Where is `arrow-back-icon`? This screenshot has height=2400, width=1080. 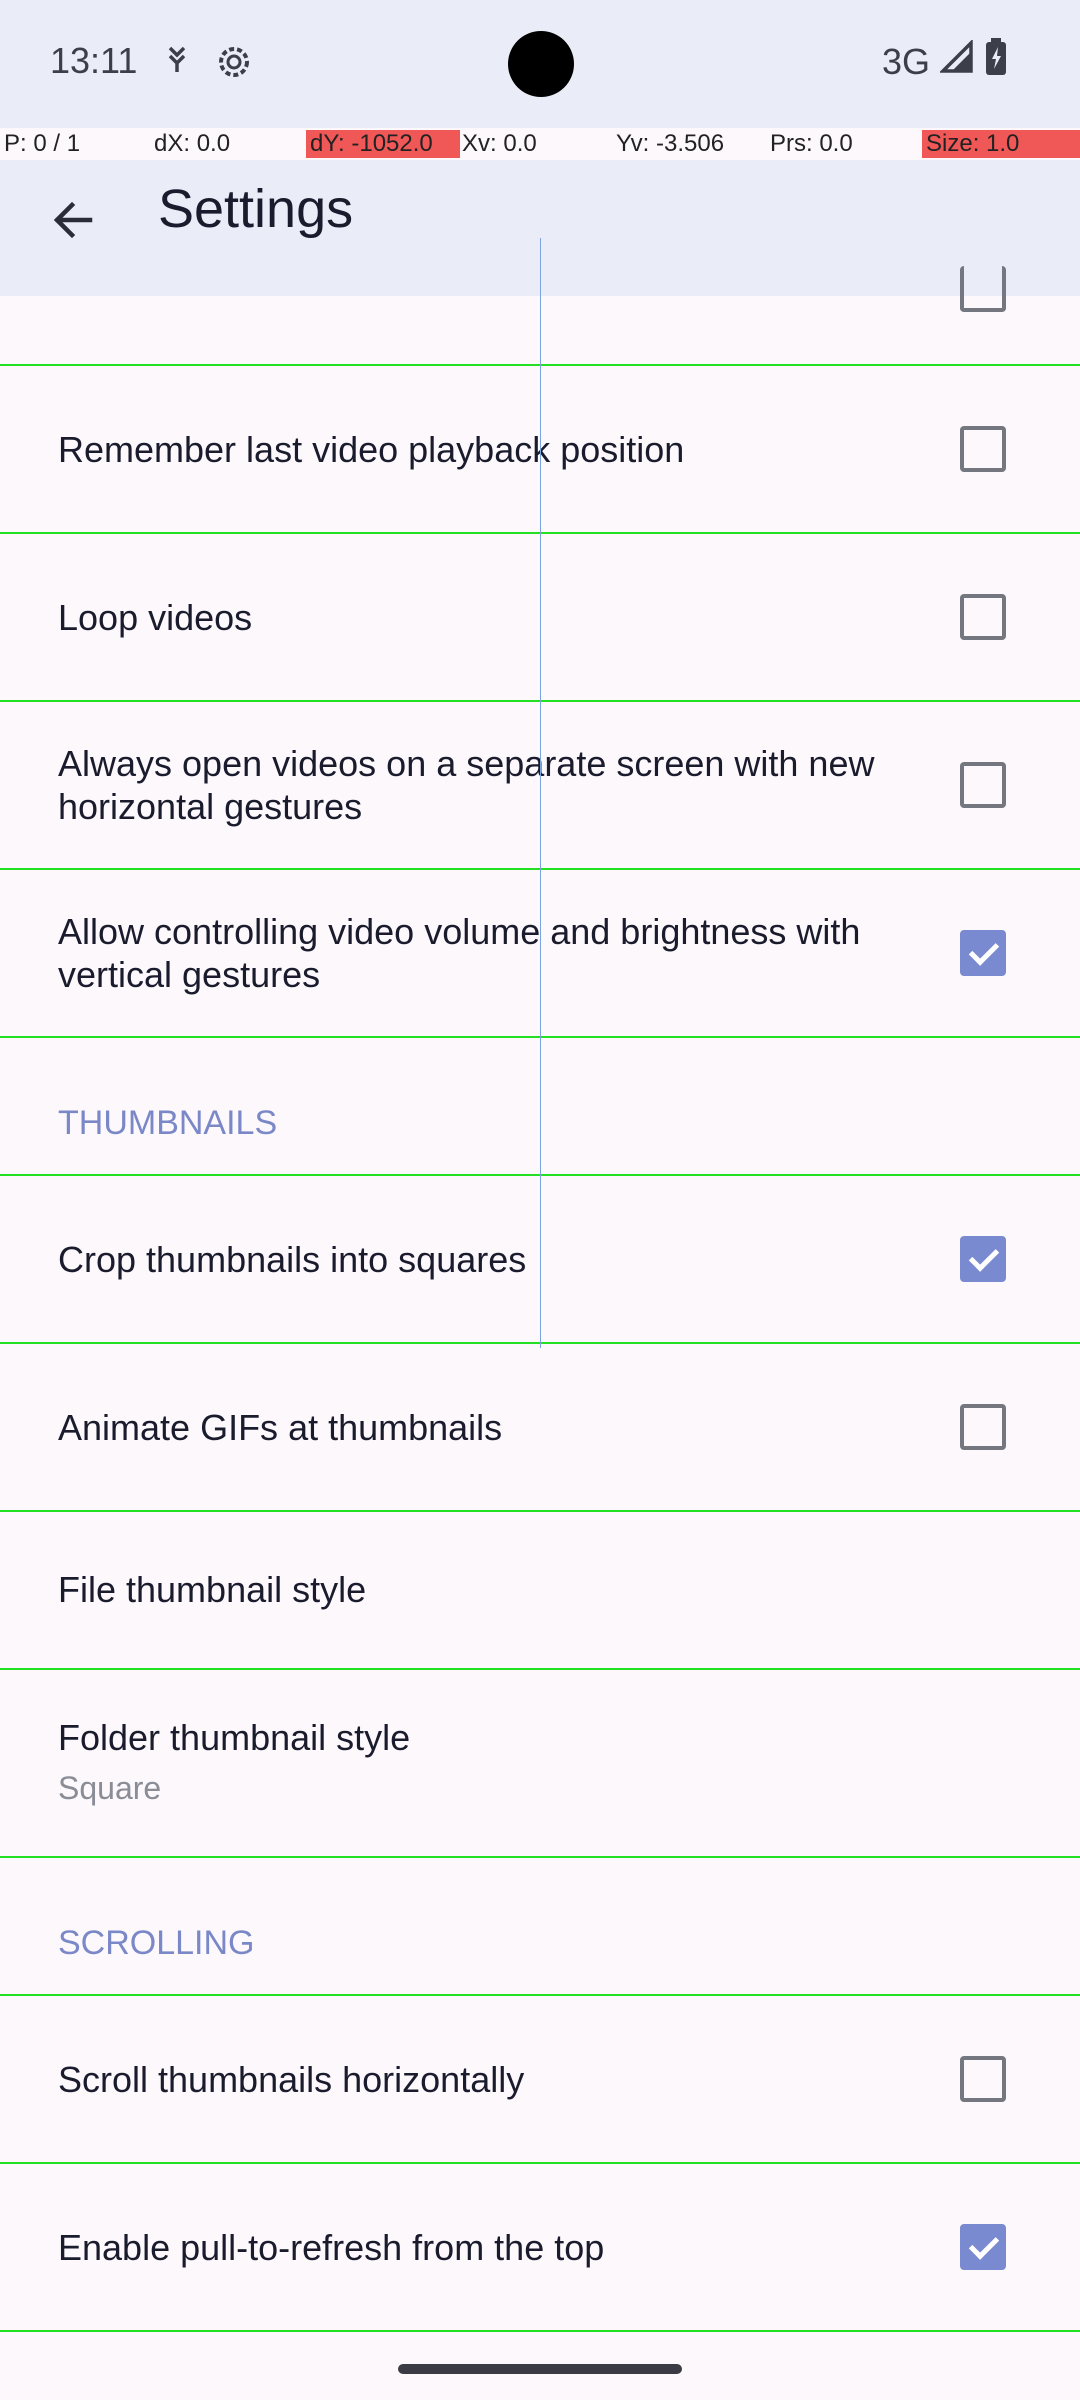 arrow-back-icon is located at coordinates (73, 222).